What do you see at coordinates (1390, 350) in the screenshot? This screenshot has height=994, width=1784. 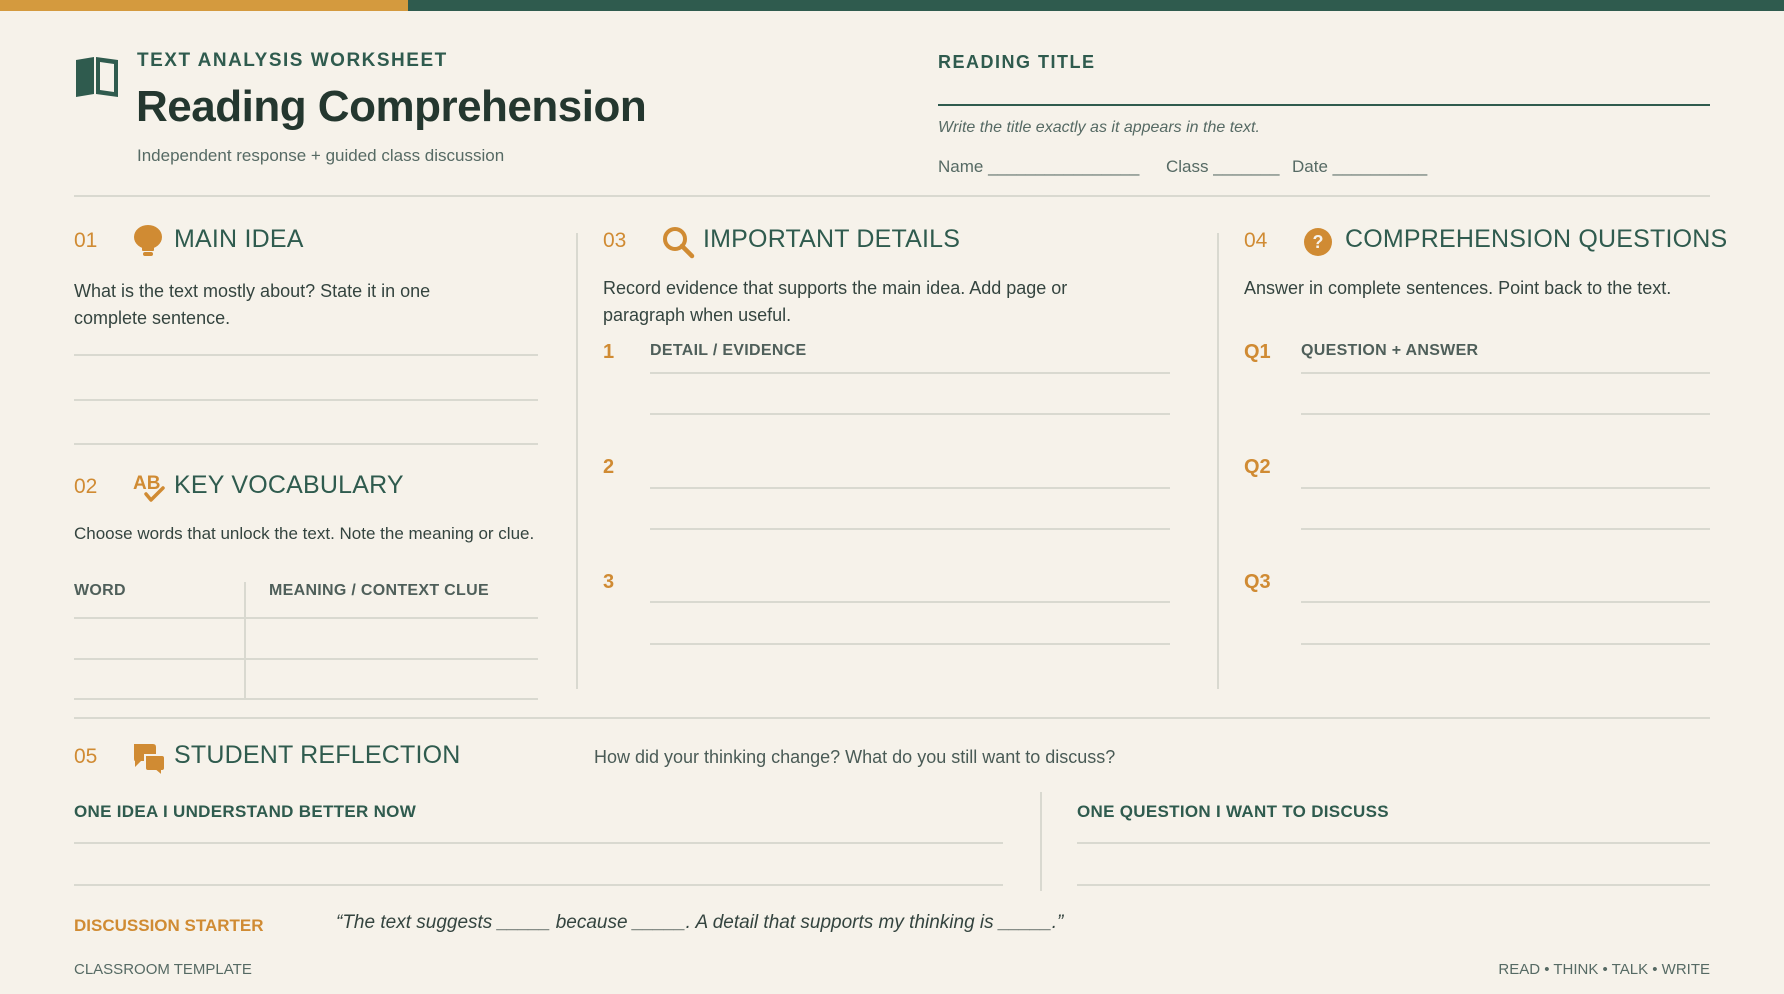 I see `question-col-header: QUESTION + ANSWER` at bounding box center [1390, 350].